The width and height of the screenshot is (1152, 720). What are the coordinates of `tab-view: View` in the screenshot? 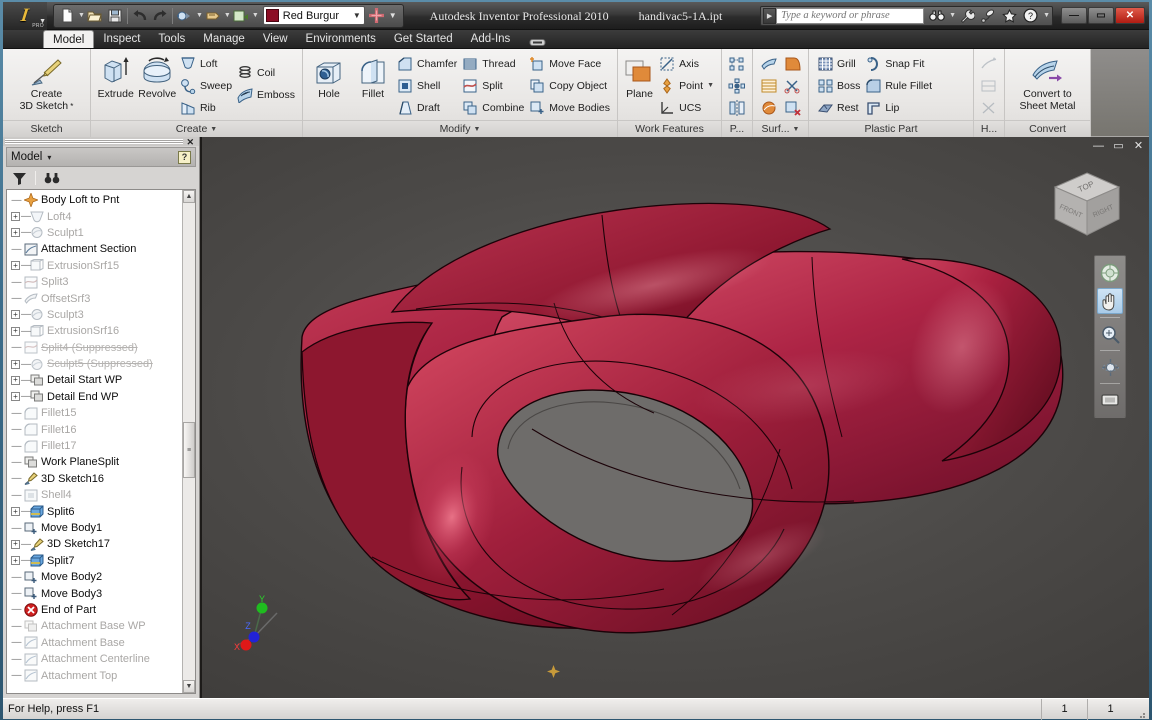 It's located at (275, 39).